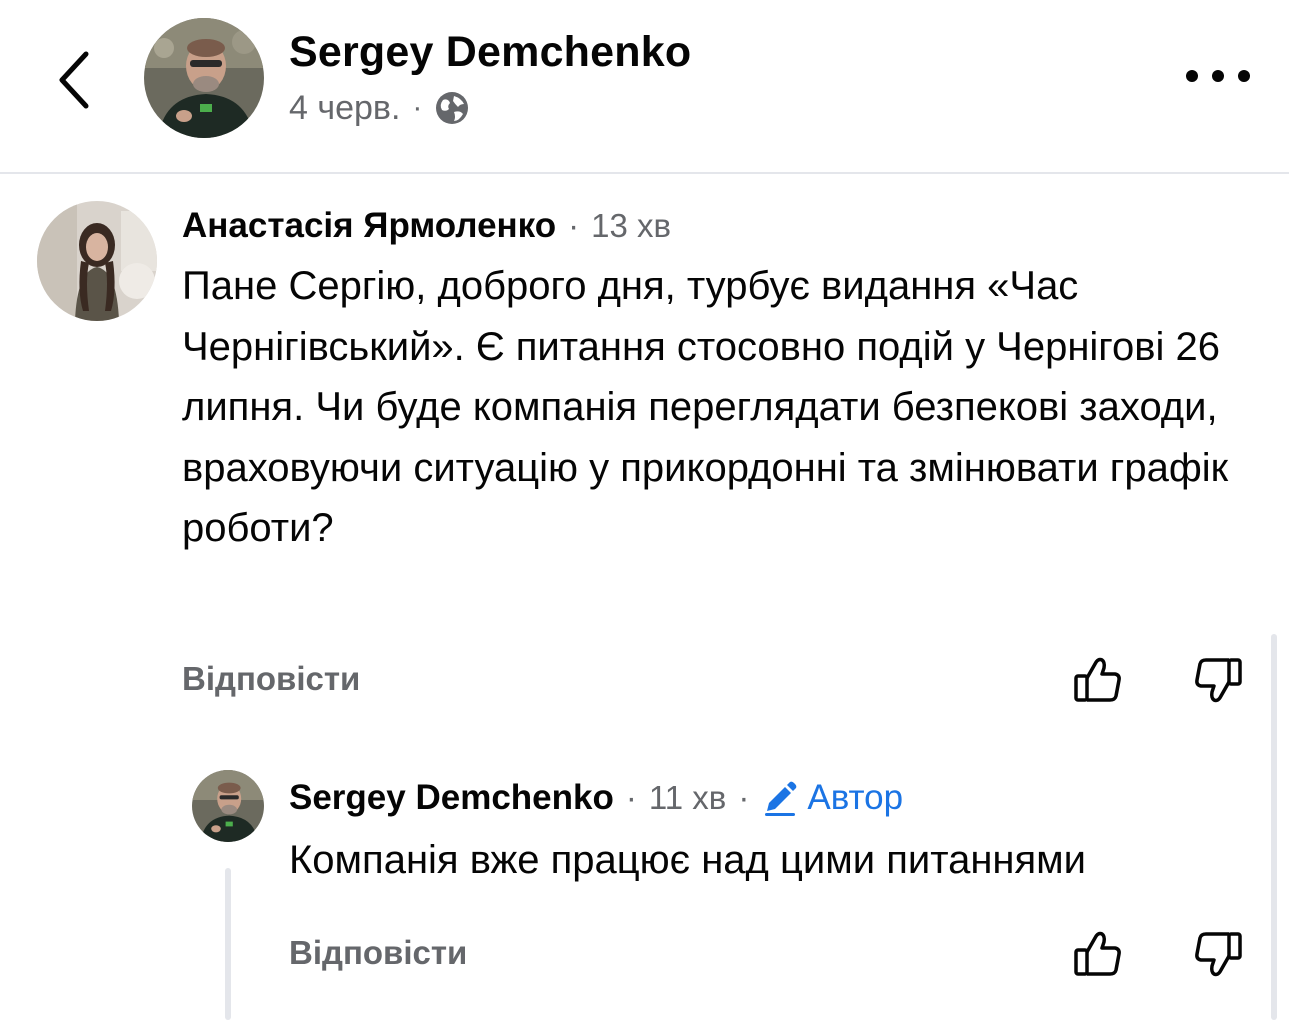 The width and height of the screenshot is (1289, 1020). What do you see at coordinates (345, 107) in the screenshot?
I see `post-date: 4 черв.` at bounding box center [345, 107].